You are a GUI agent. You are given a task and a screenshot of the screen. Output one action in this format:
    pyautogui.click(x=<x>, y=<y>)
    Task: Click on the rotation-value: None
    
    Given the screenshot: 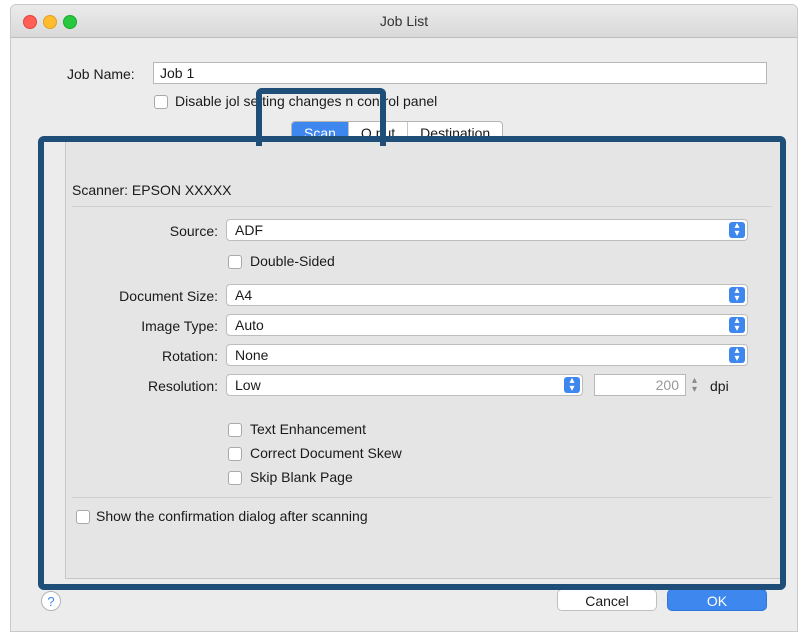 What is the action you would take?
    pyautogui.click(x=252, y=355)
    